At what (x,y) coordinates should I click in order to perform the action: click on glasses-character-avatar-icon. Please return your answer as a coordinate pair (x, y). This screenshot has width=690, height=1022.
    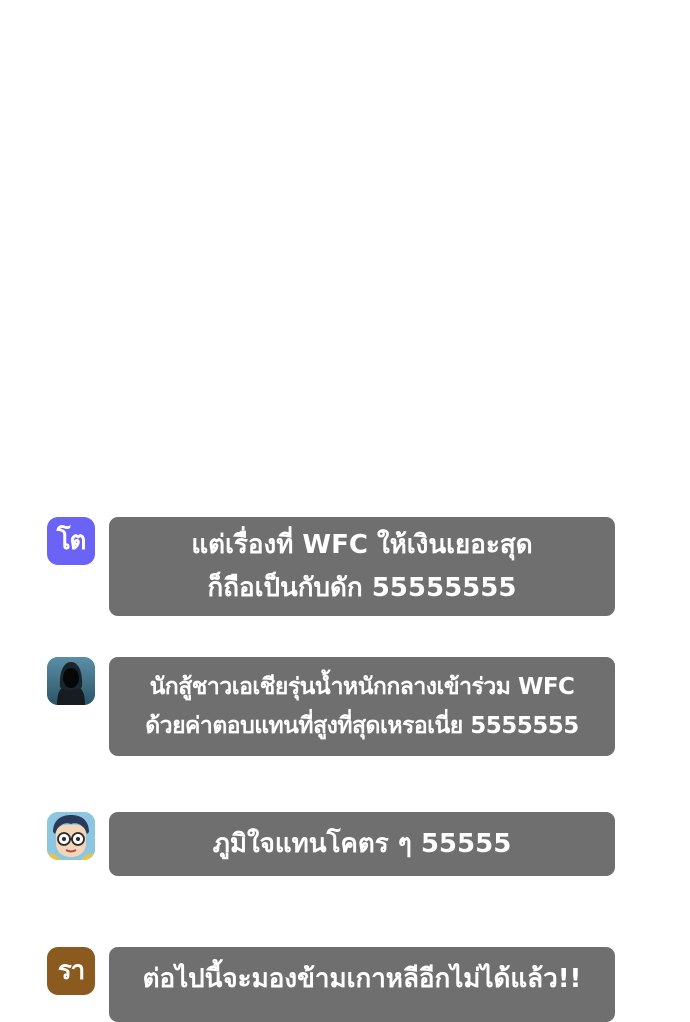
    Looking at the image, I should click on (71, 836).